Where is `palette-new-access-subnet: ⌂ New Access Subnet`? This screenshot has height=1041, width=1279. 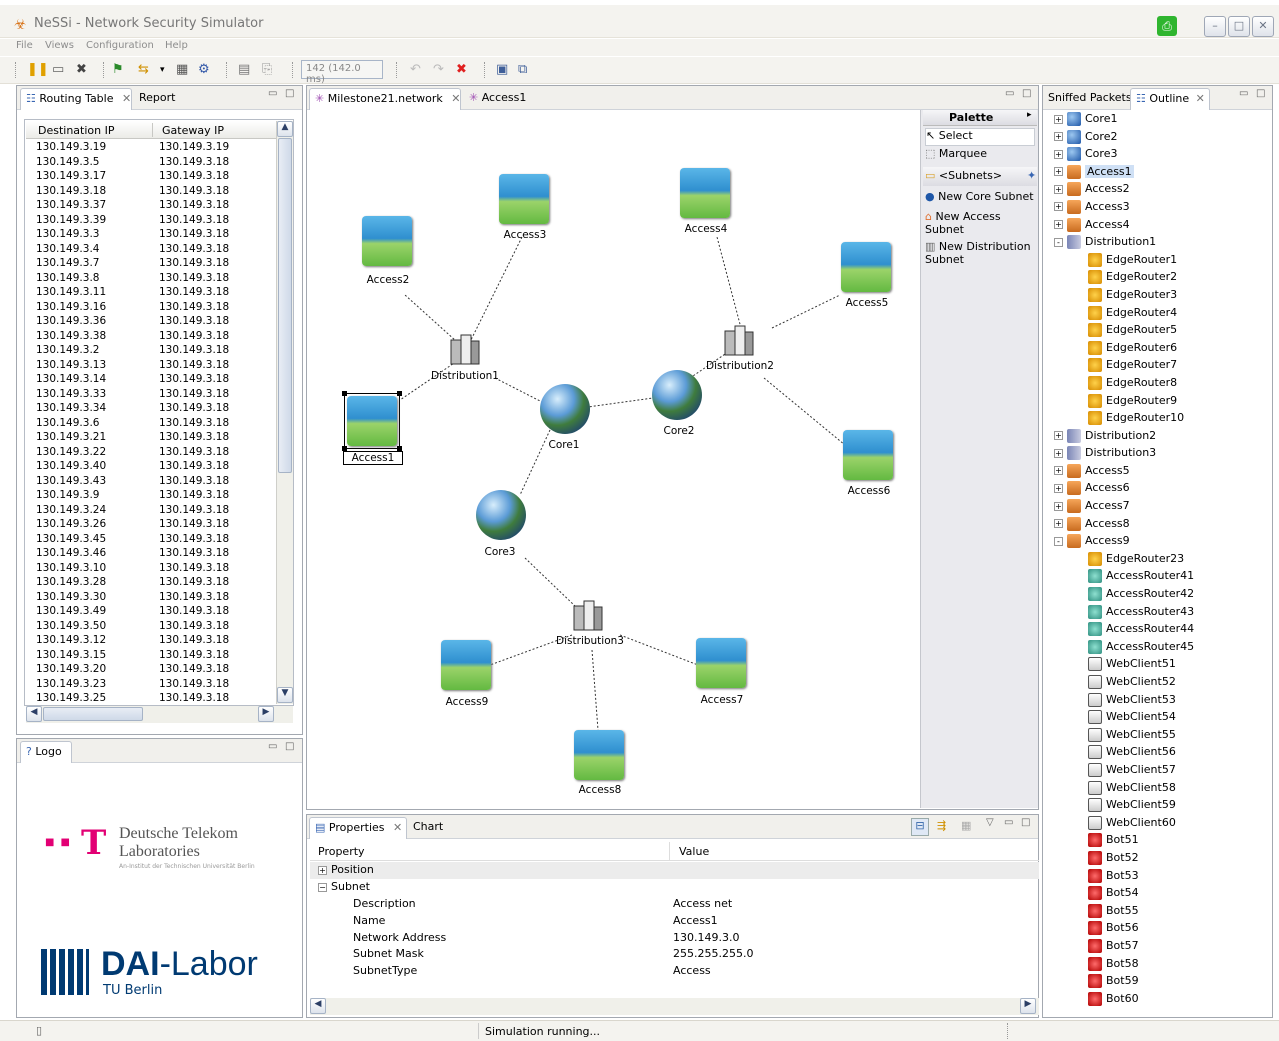 palette-new-access-subnet: ⌂ New Access Subnet is located at coordinates (981, 223).